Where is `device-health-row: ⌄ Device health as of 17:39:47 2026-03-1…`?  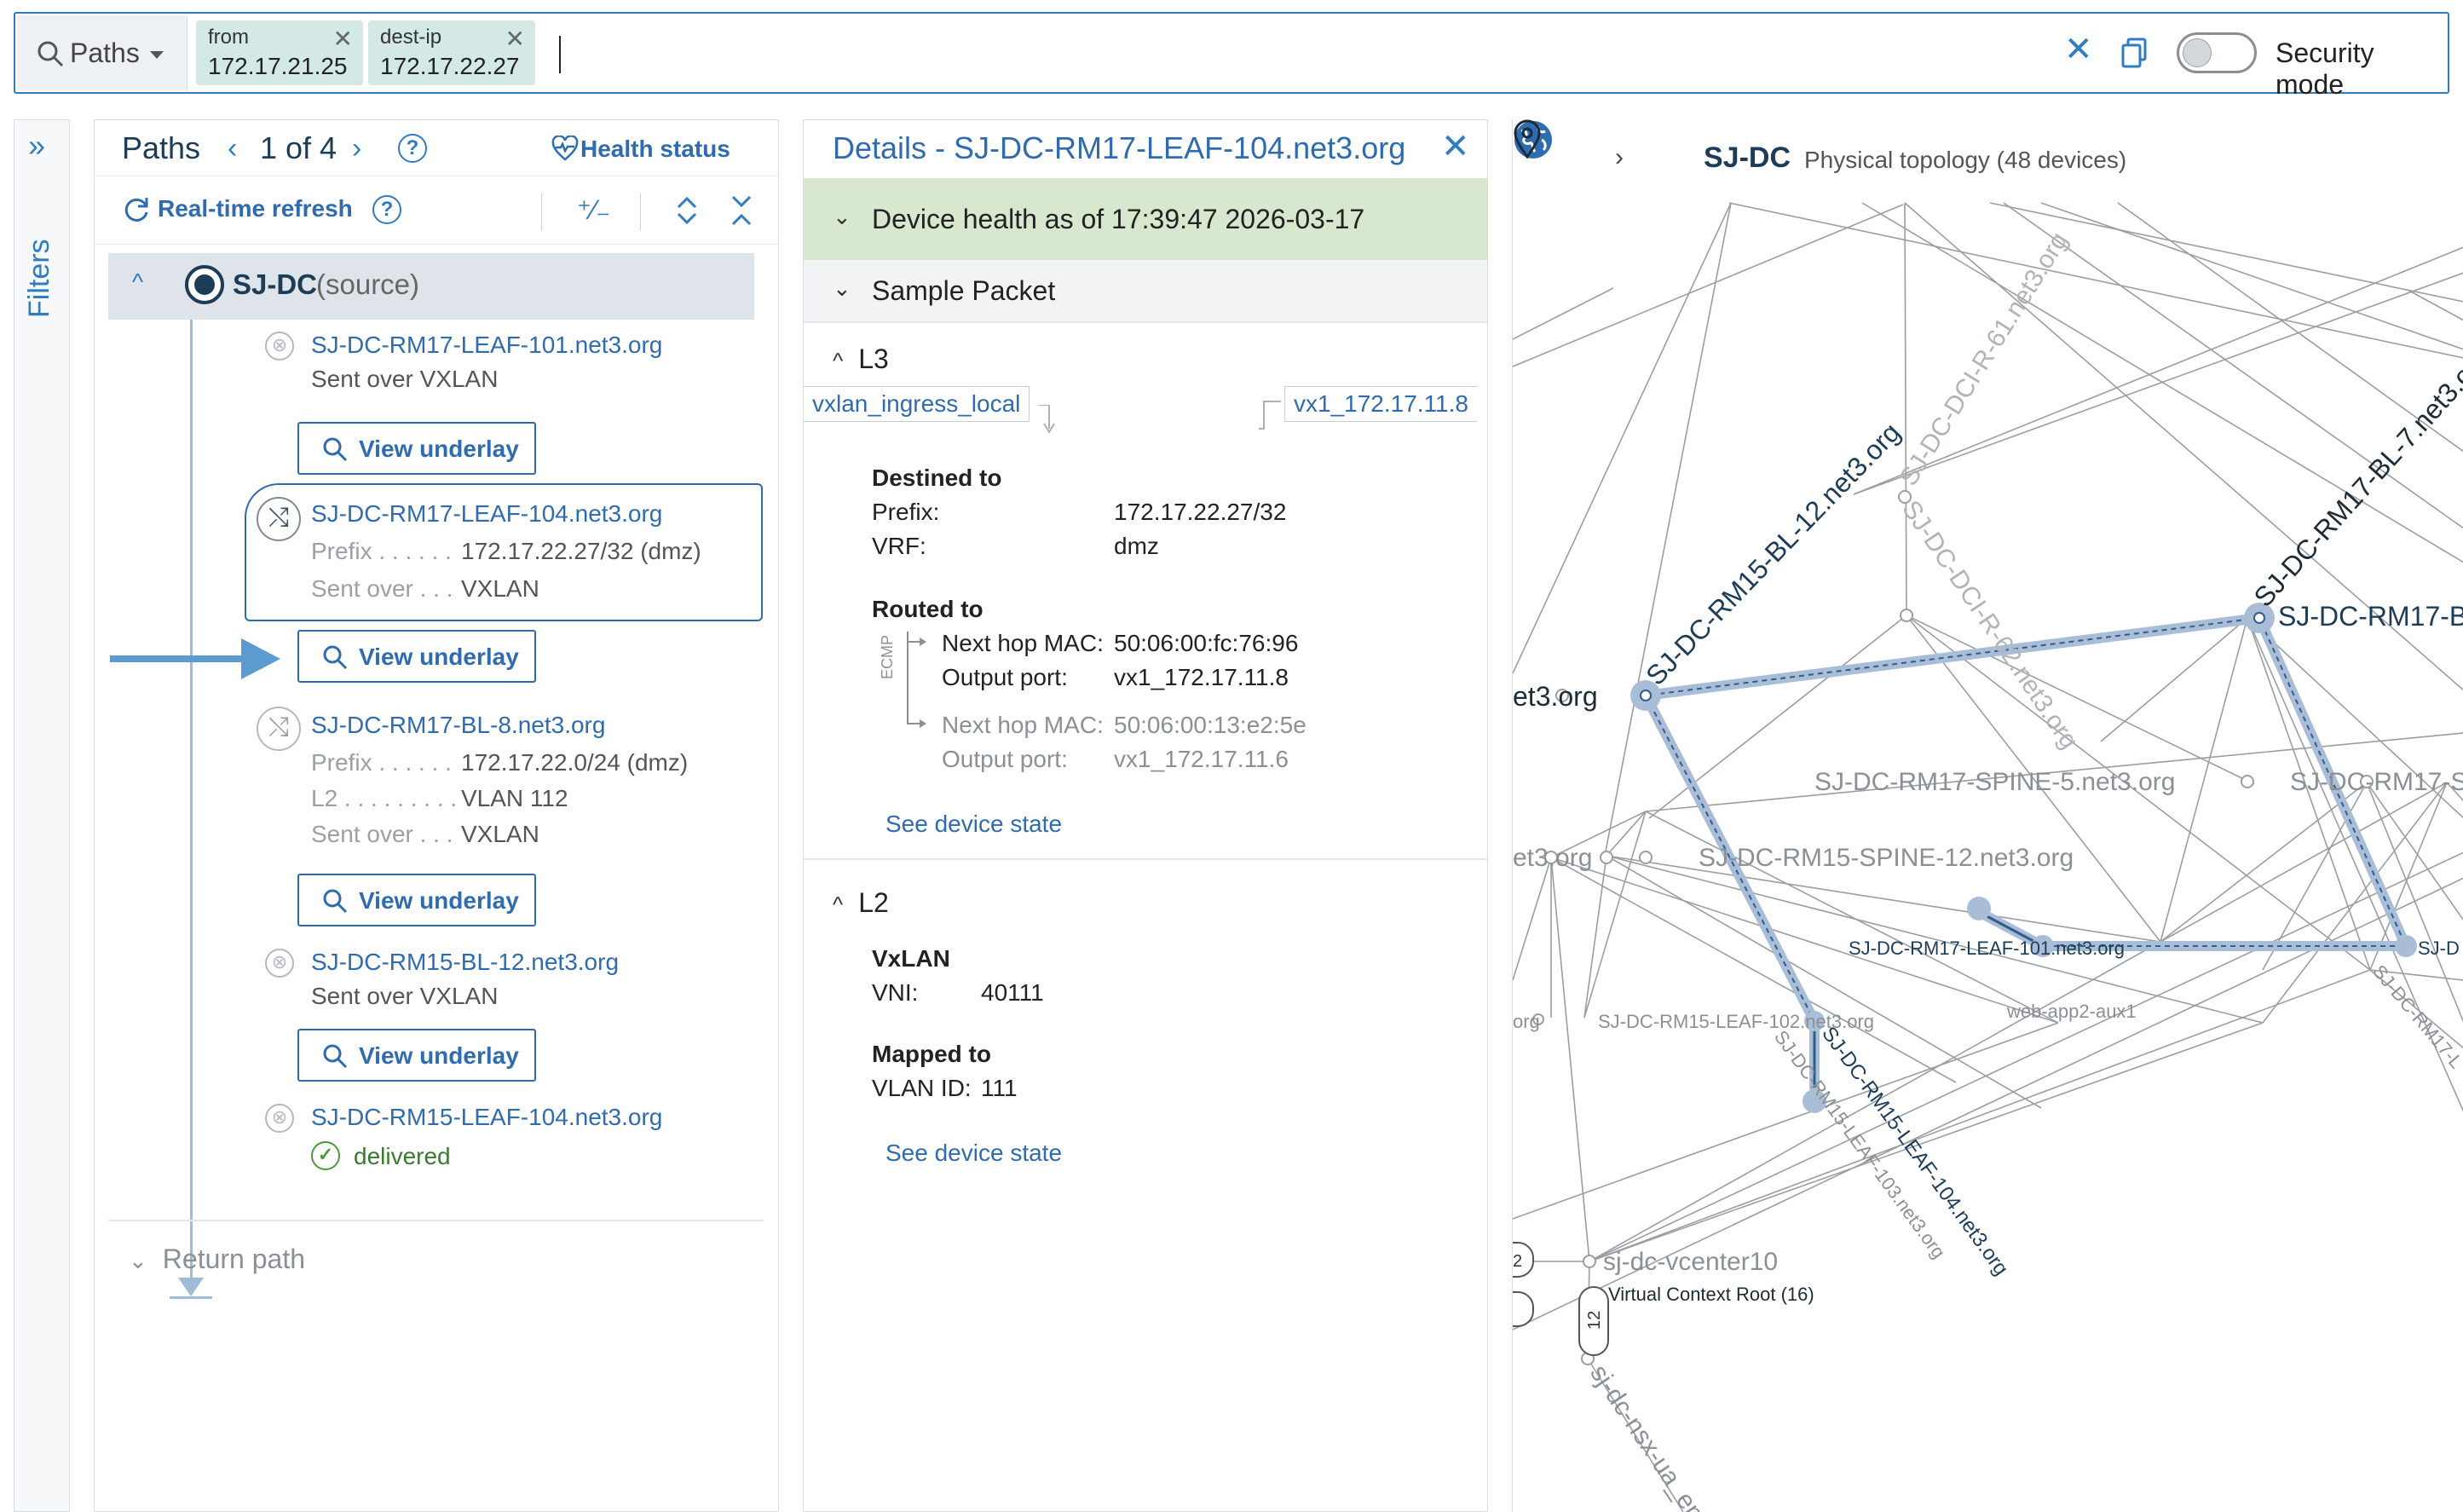 device-health-row: ⌄ Device health as of 17:39:47 2026-03-1… is located at coordinates (1145, 219).